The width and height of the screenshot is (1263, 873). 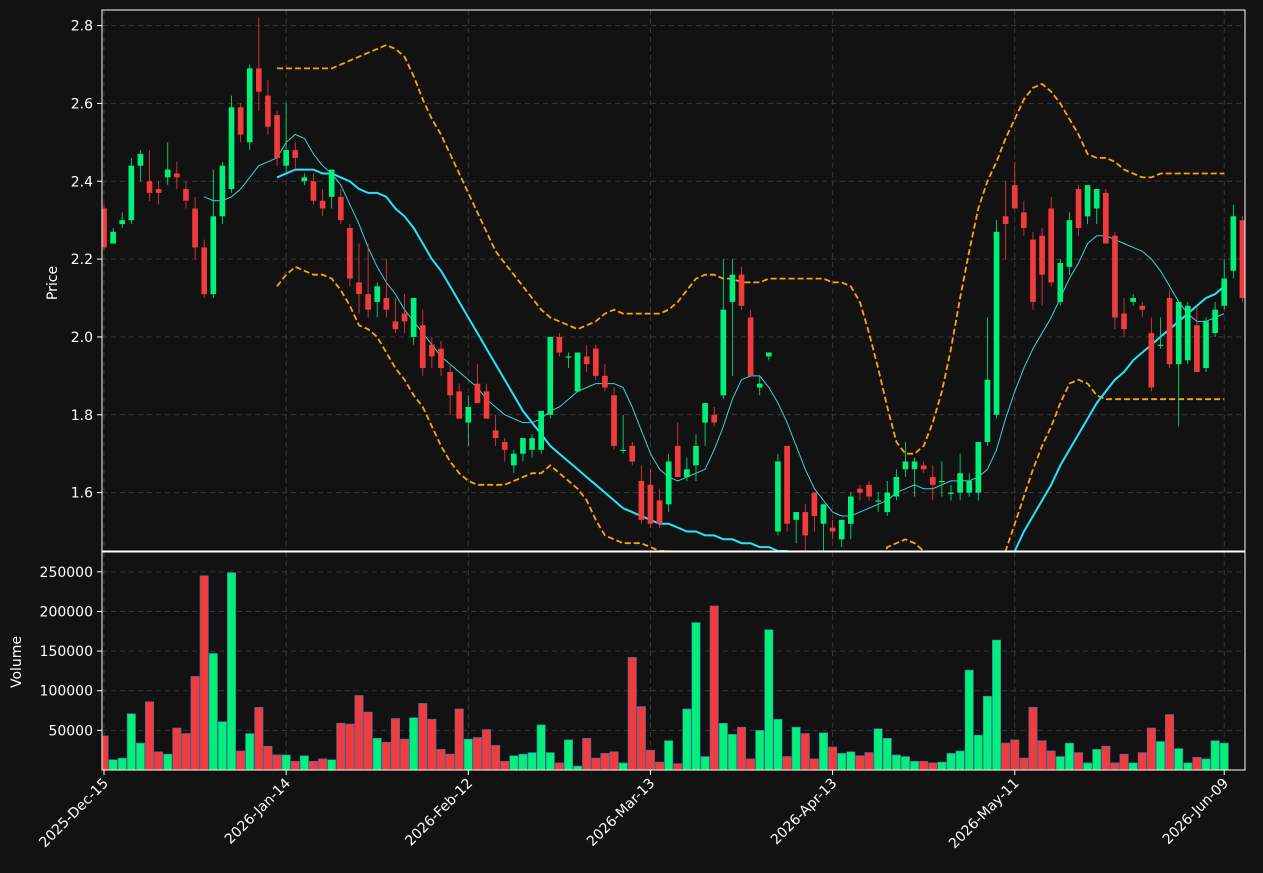 What do you see at coordinates (82, 416) in the screenshot?
I see `price-tick-label: 1.8` at bounding box center [82, 416].